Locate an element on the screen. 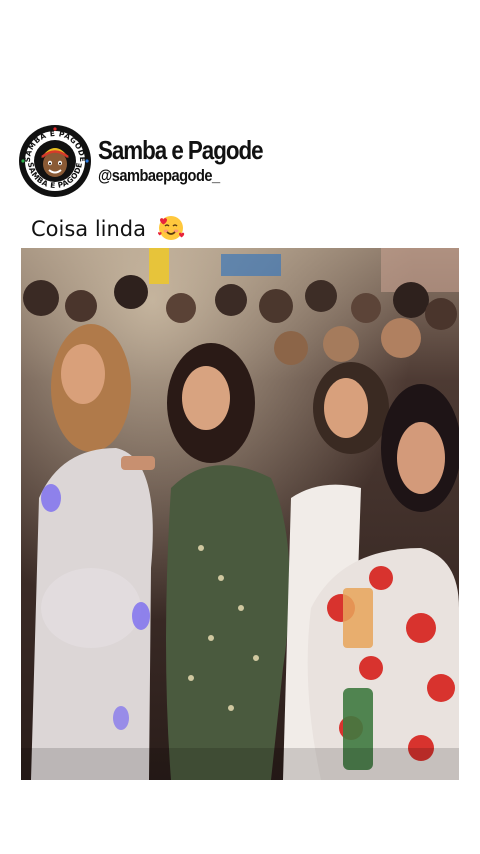  account-info: Samba e Pagode @sambaepagode_ is located at coordinates (193, 161).